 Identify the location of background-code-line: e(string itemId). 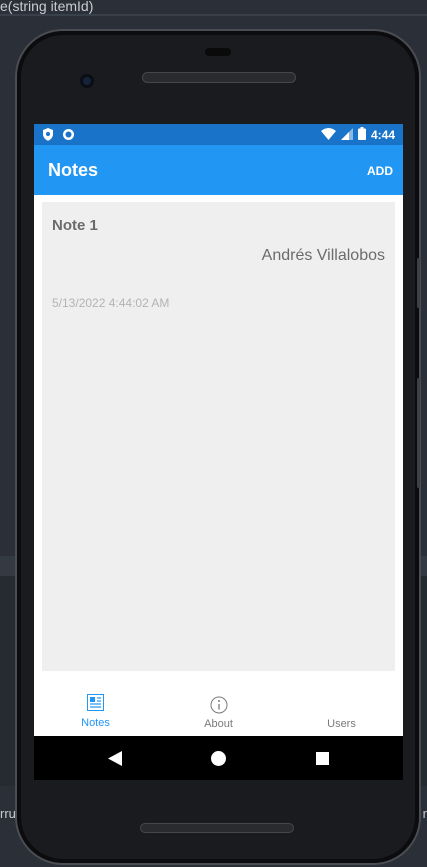
(47, 7).